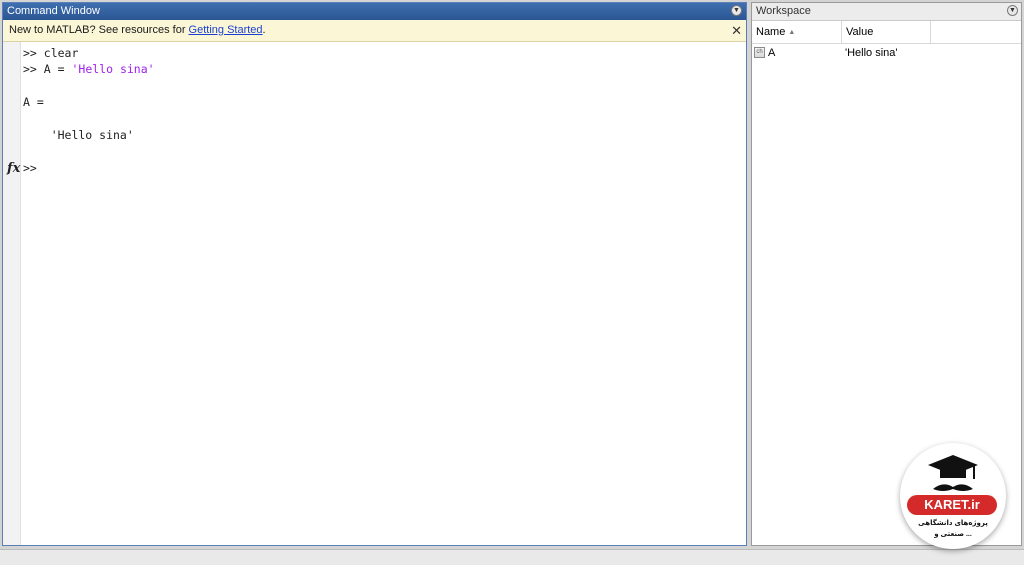  I want to click on command-prompt: >>, so click(30, 168).